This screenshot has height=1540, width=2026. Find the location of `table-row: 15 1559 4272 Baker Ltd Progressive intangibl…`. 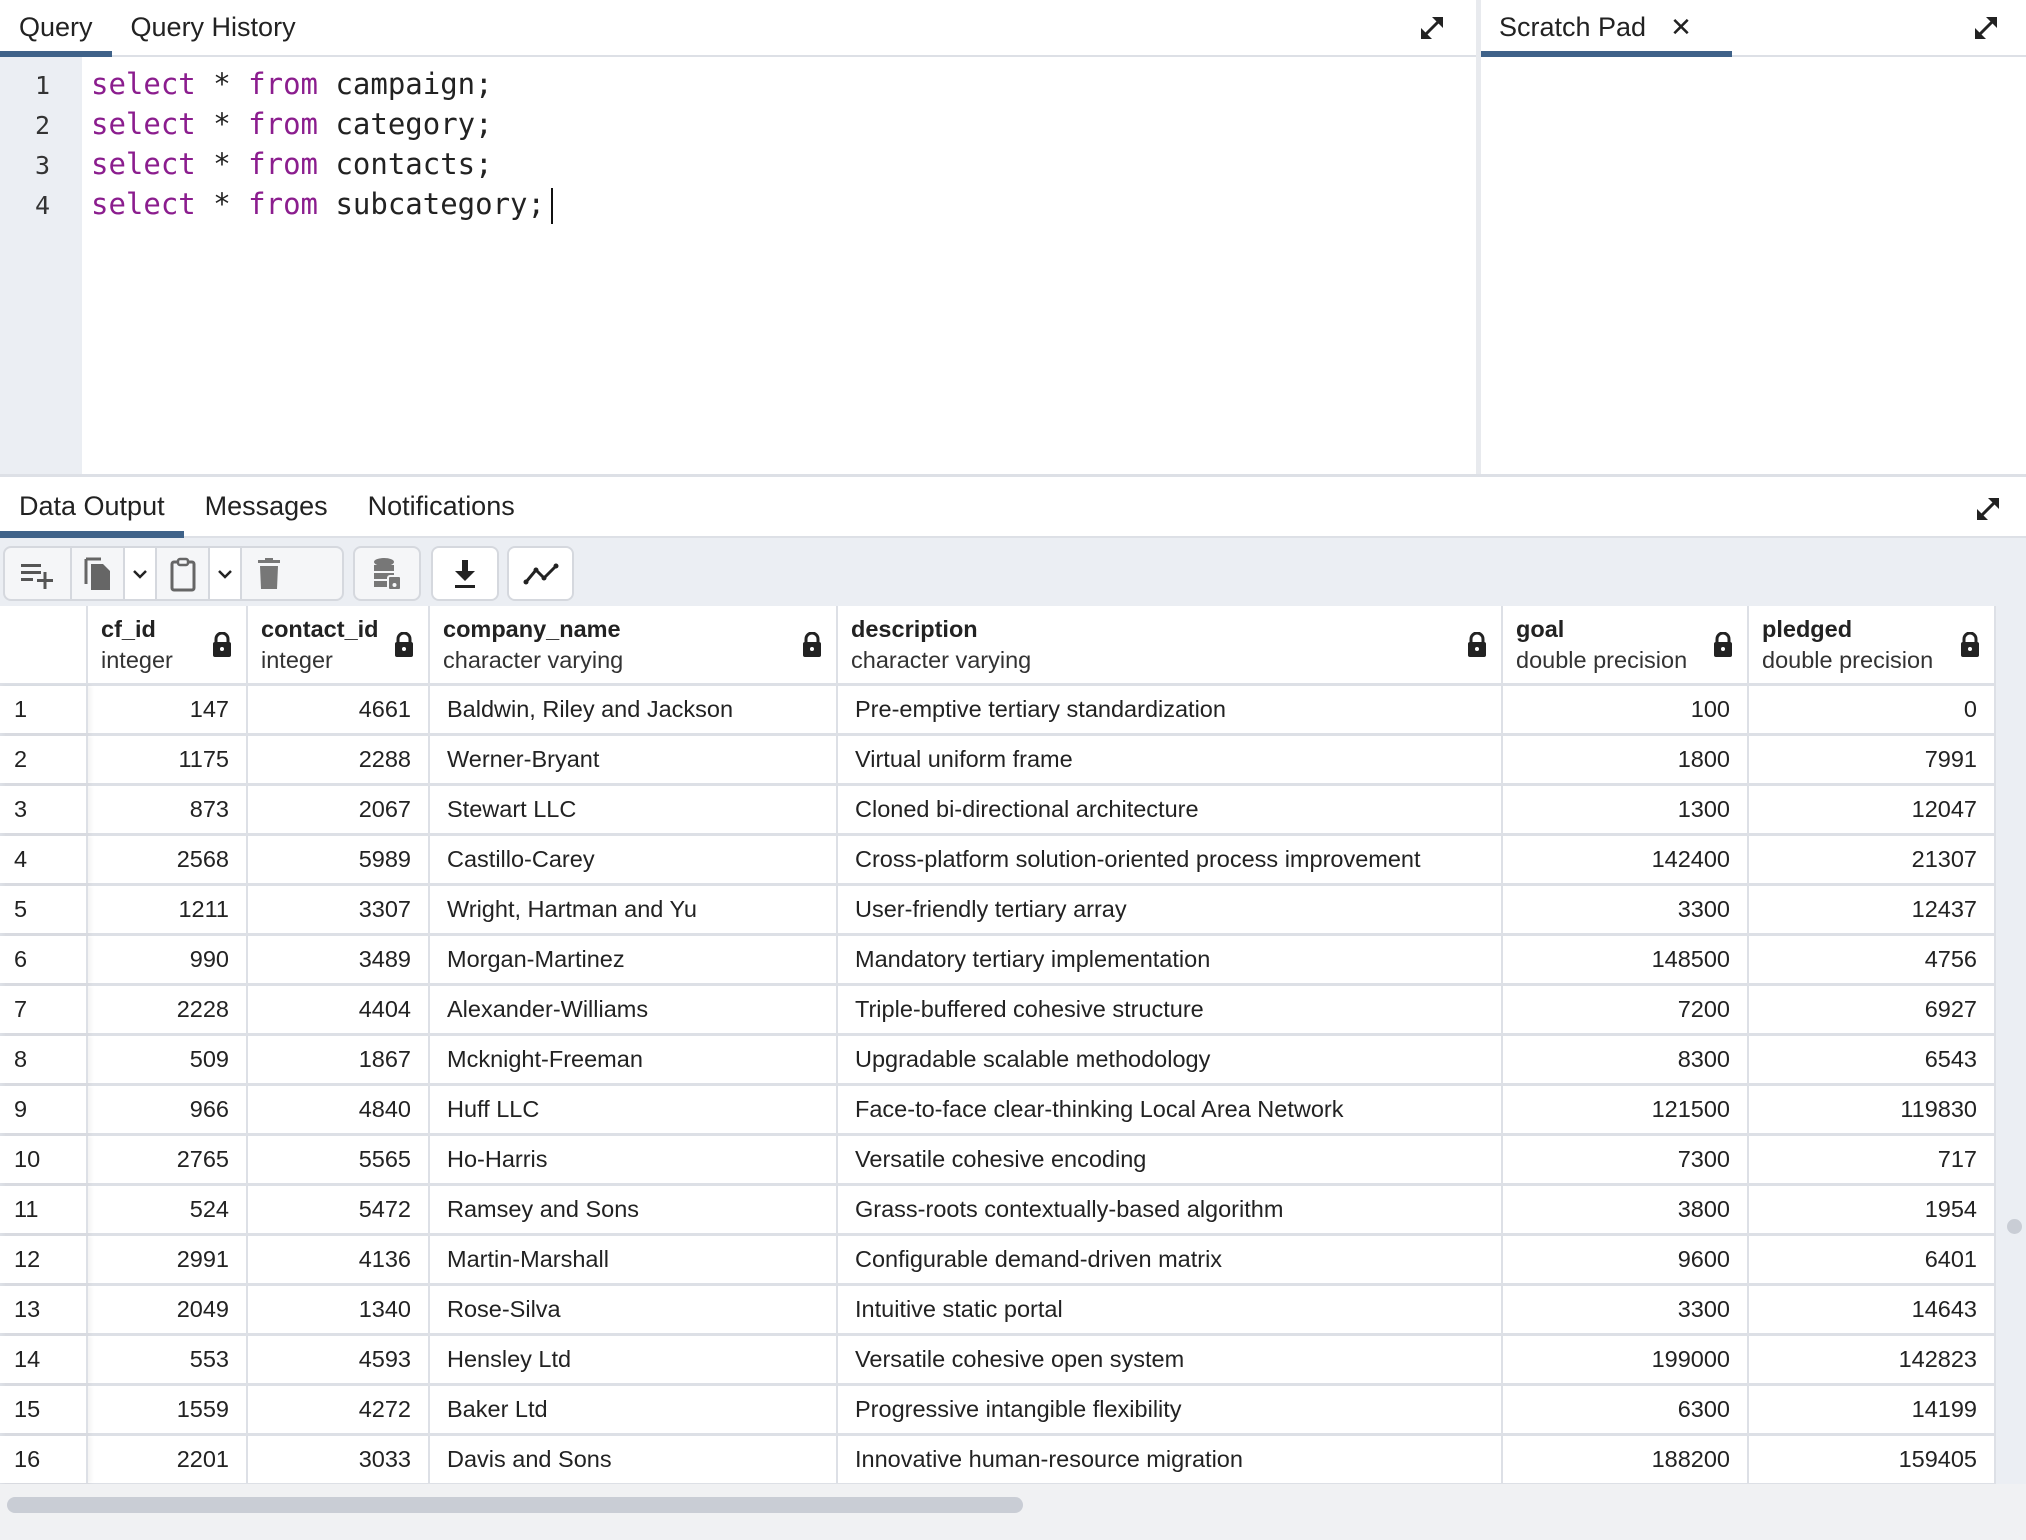

table-row: 15 1559 4272 Baker Ltd Progressive intangibl… is located at coordinates (998, 1411).